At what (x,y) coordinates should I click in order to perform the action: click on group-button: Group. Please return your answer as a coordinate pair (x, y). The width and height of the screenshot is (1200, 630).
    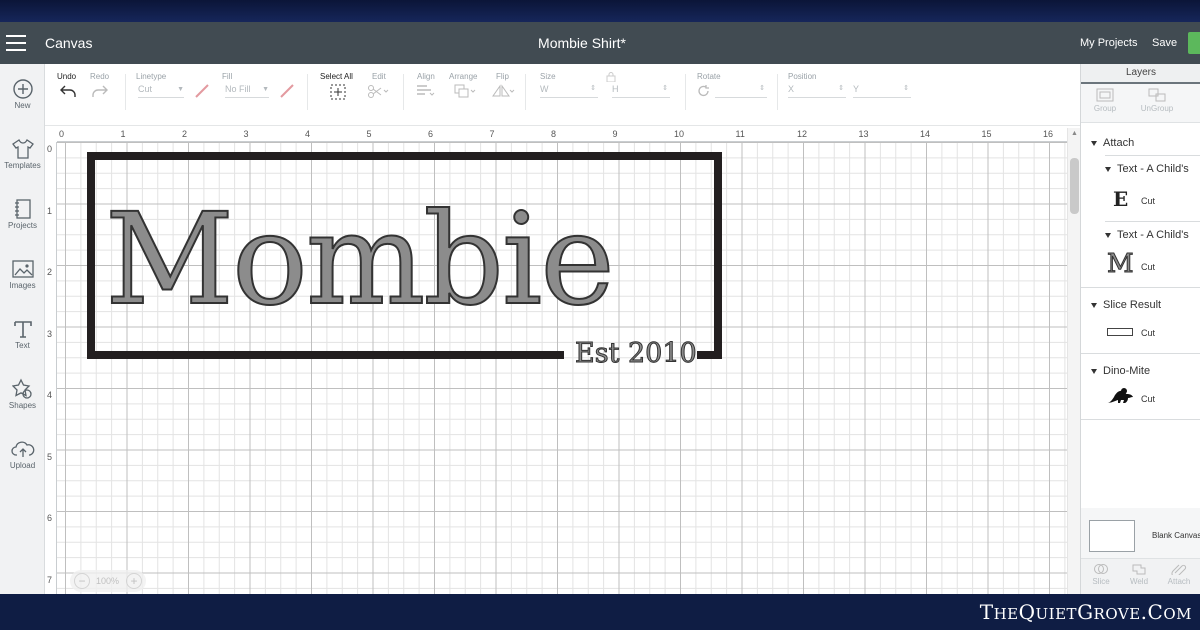
    Looking at the image, I should click on (1105, 100).